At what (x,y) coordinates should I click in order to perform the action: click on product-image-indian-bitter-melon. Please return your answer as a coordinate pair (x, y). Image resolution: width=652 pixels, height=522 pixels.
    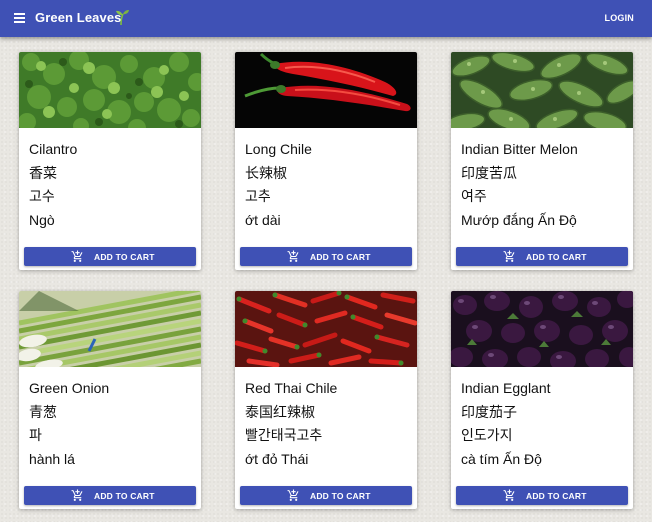
    Looking at the image, I should click on (542, 90).